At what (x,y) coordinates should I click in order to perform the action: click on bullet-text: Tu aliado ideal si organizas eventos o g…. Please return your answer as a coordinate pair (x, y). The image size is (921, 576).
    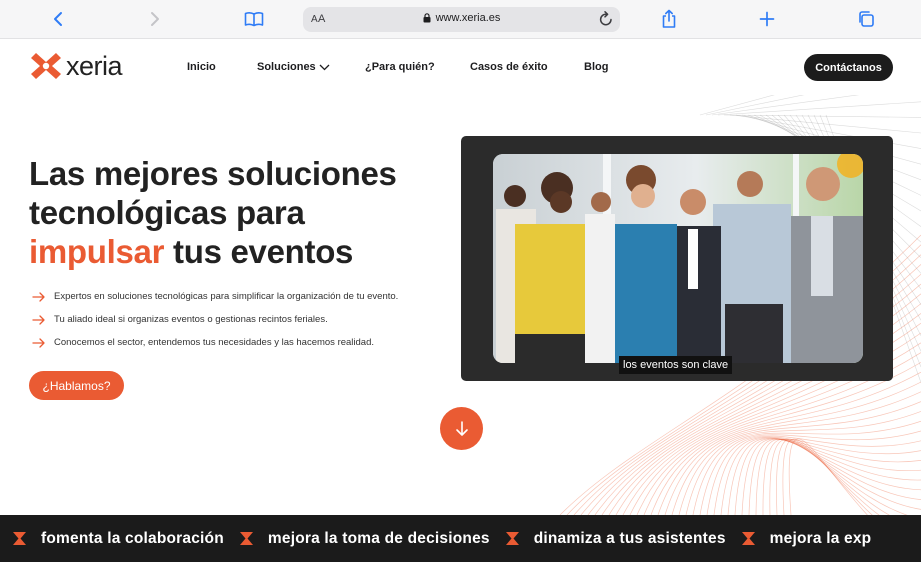
    Looking at the image, I should click on (191, 319).